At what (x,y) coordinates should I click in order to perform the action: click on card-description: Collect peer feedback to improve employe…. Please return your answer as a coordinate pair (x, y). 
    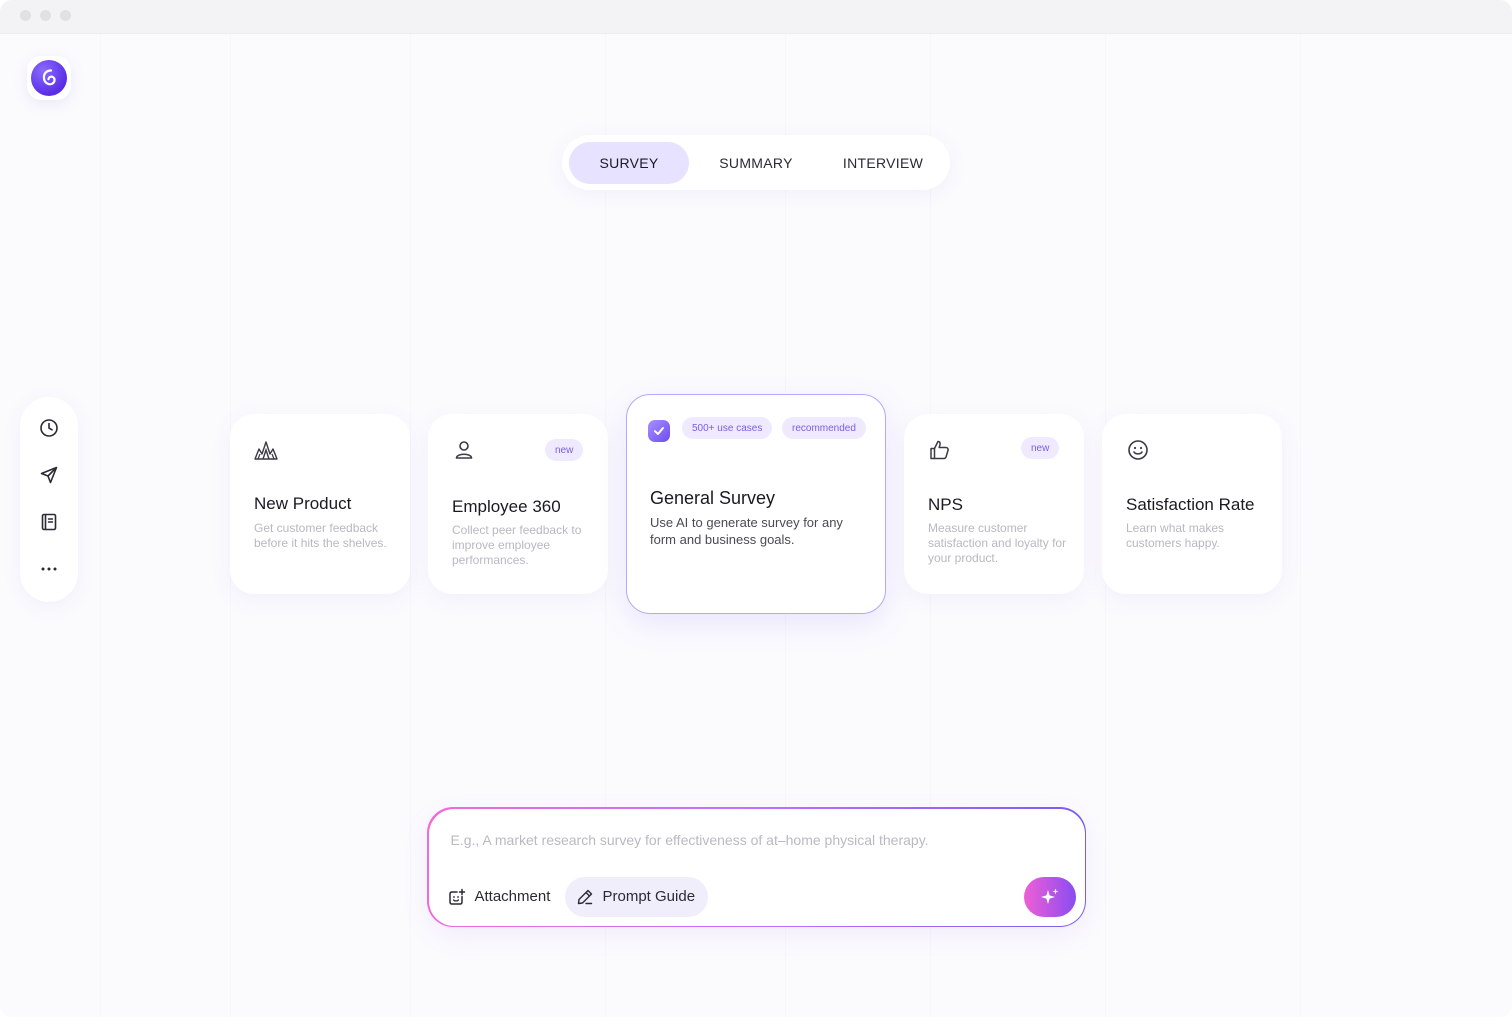
    Looking at the image, I should click on (517, 545).